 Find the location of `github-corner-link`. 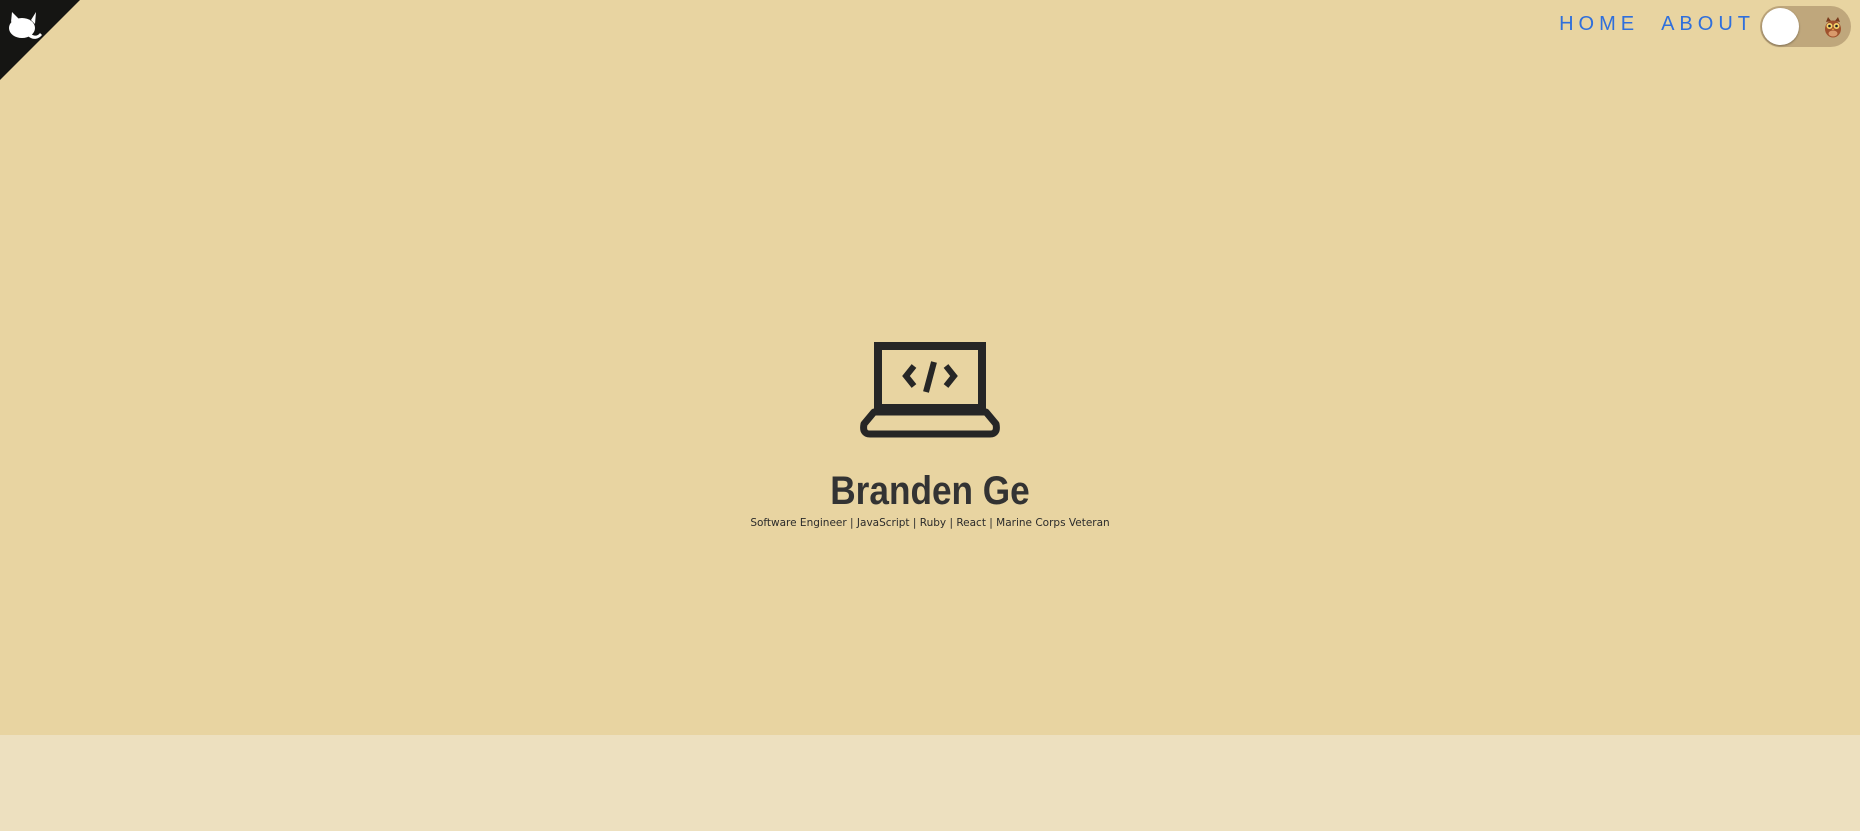

github-corner-link is located at coordinates (40, 40).